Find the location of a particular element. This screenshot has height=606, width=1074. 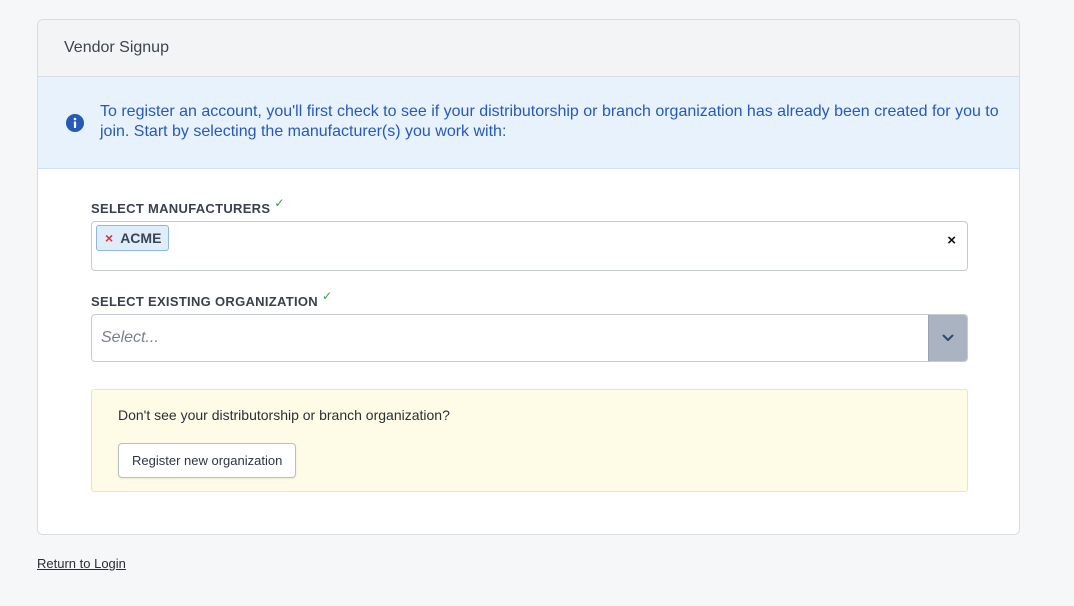

return-to-login-link: Return to Login is located at coordinates (81, 563).